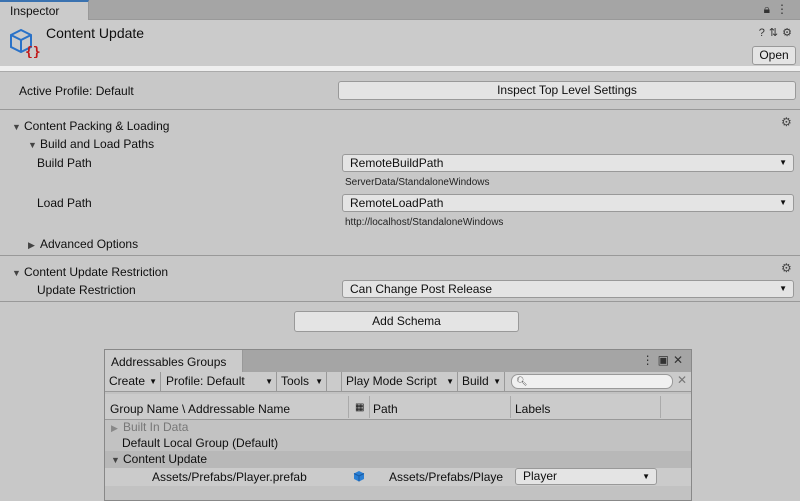 This screenshot has height=501, width=800. What do you see at coordinates (127, 381) in the screenshot?
I see `create-label: Create` at bounding box center [127, 381].